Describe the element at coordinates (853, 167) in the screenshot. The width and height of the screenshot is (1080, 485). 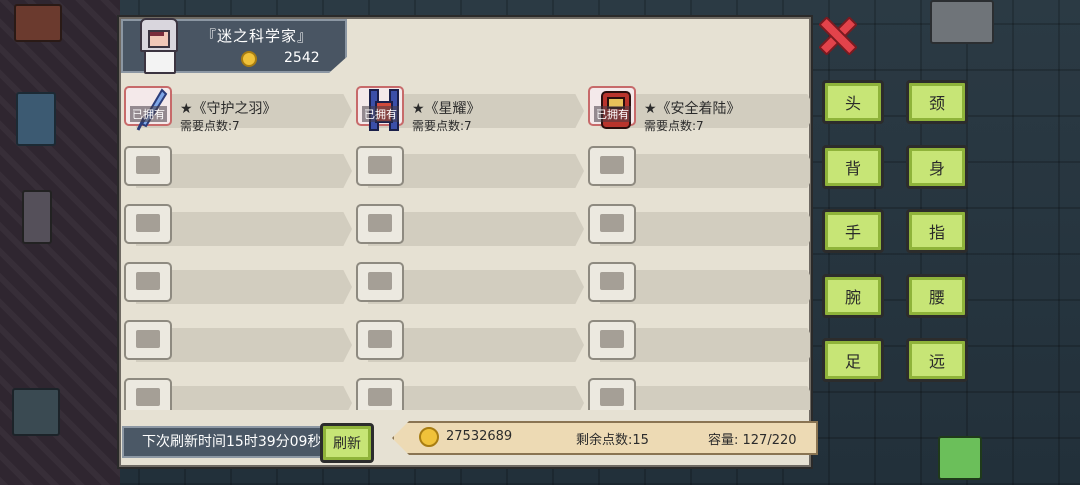
I see `category-back-button: 背` at that location.